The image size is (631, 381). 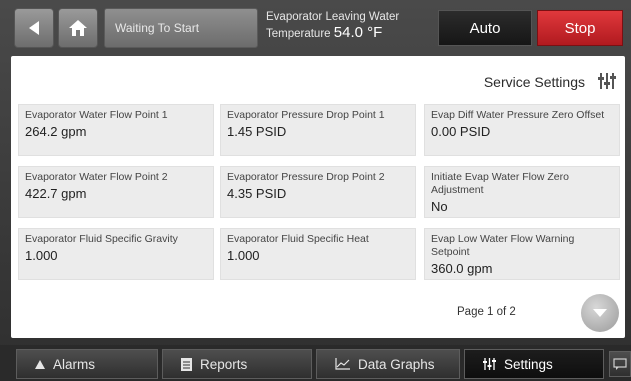 I want to click on setting-value: 422.7 gpm, so click(x=56, y=193).